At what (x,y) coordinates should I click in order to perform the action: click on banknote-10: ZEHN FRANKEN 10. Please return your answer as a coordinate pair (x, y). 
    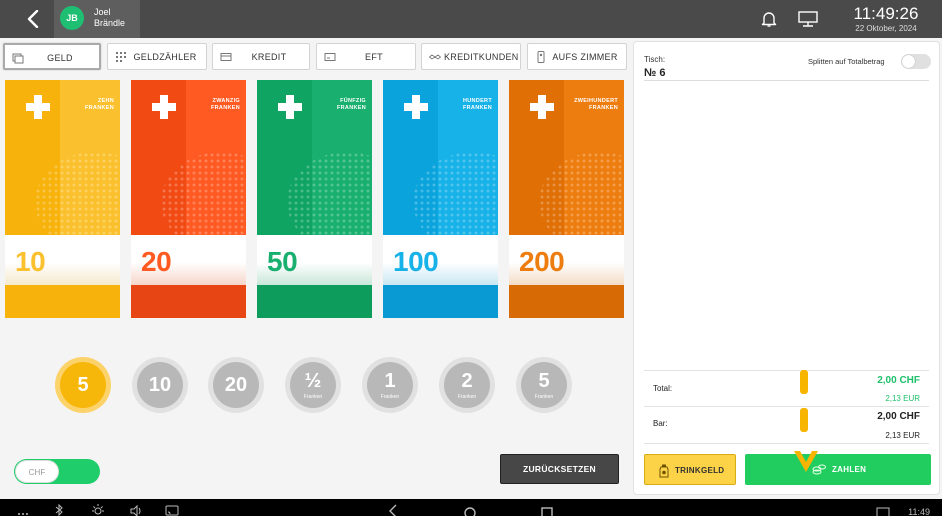
    Looking at the image, I should click on (62, 199).